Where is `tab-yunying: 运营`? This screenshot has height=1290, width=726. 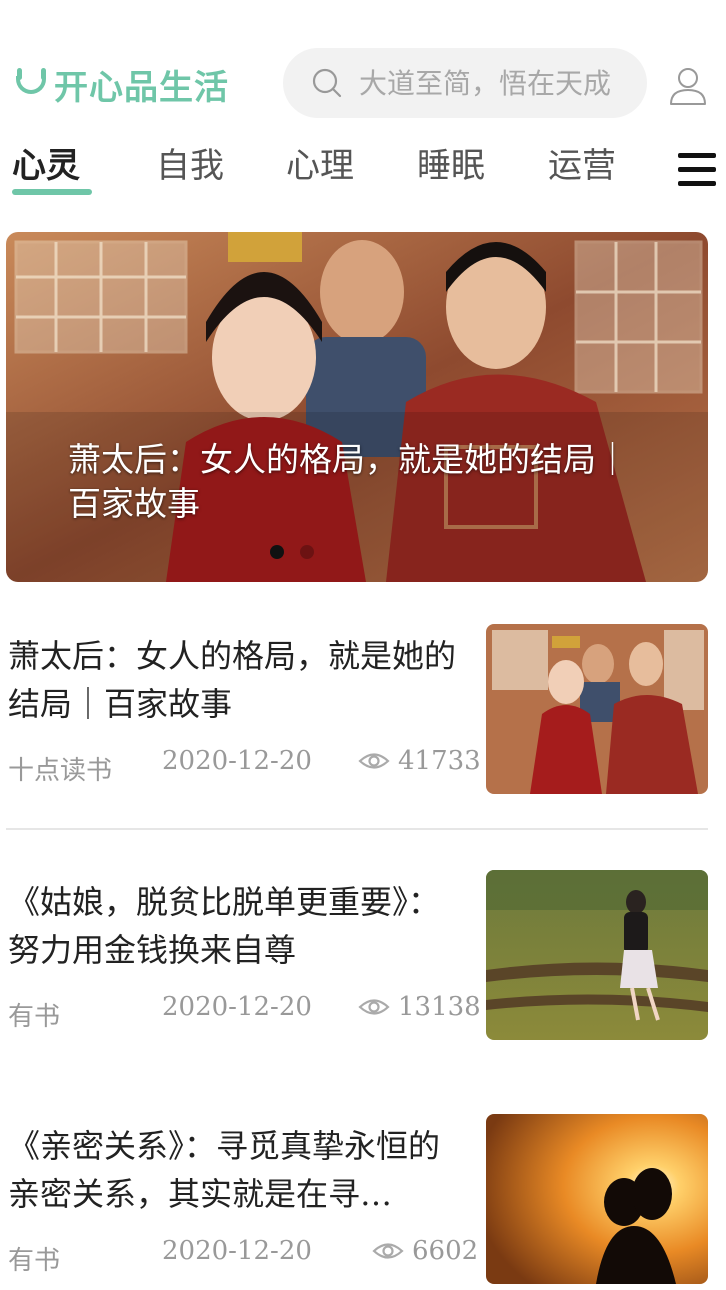 tab-yunying: 运营 is located at coordinates (582, 166).